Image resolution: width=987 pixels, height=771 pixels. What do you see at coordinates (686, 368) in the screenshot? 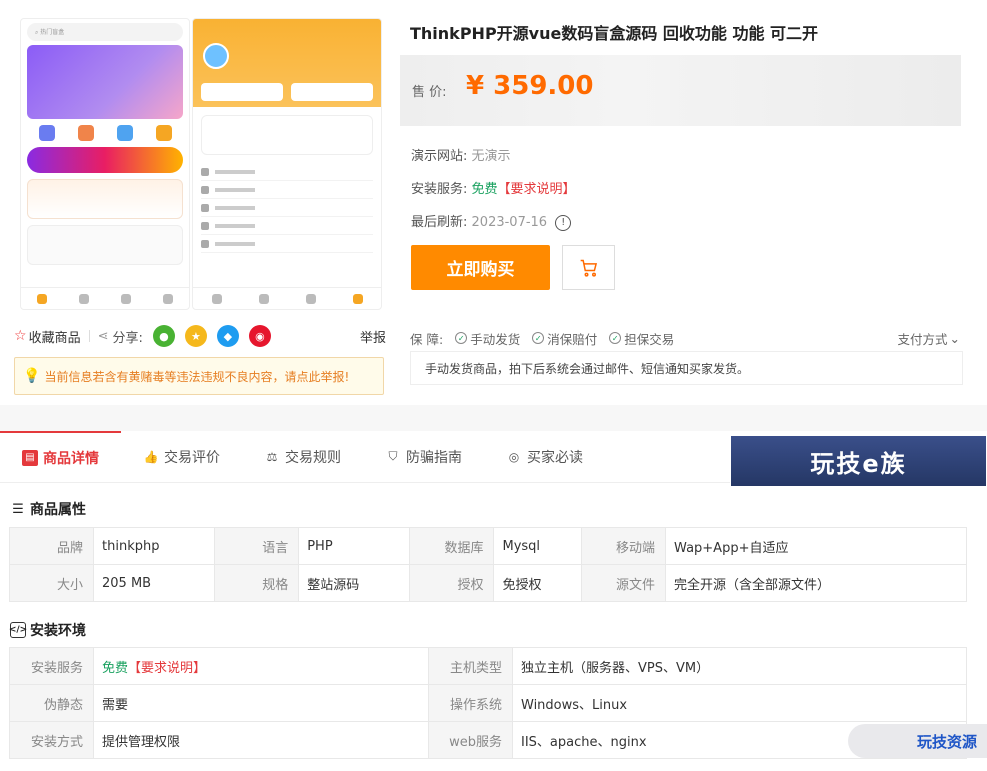
I see `delivery-note: 手动发货商品，拍下后系统会通过邮件、短信通知买家发货。` at bounding box center [686, 368].